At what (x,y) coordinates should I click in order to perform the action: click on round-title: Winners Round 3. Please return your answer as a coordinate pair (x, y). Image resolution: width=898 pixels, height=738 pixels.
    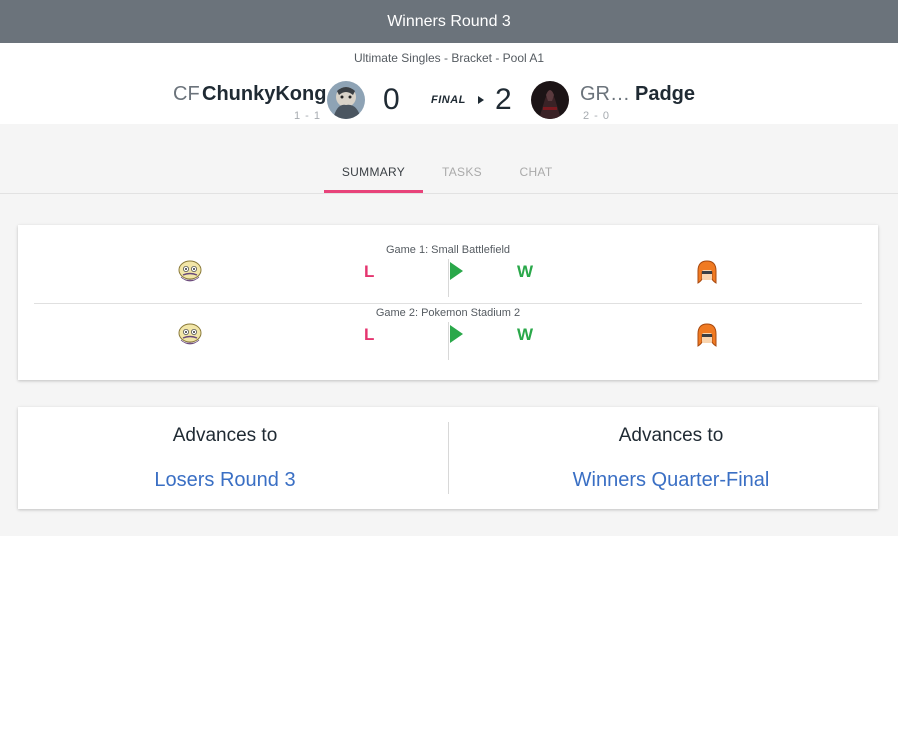
    Looking at the image, I should click on (449, 21).